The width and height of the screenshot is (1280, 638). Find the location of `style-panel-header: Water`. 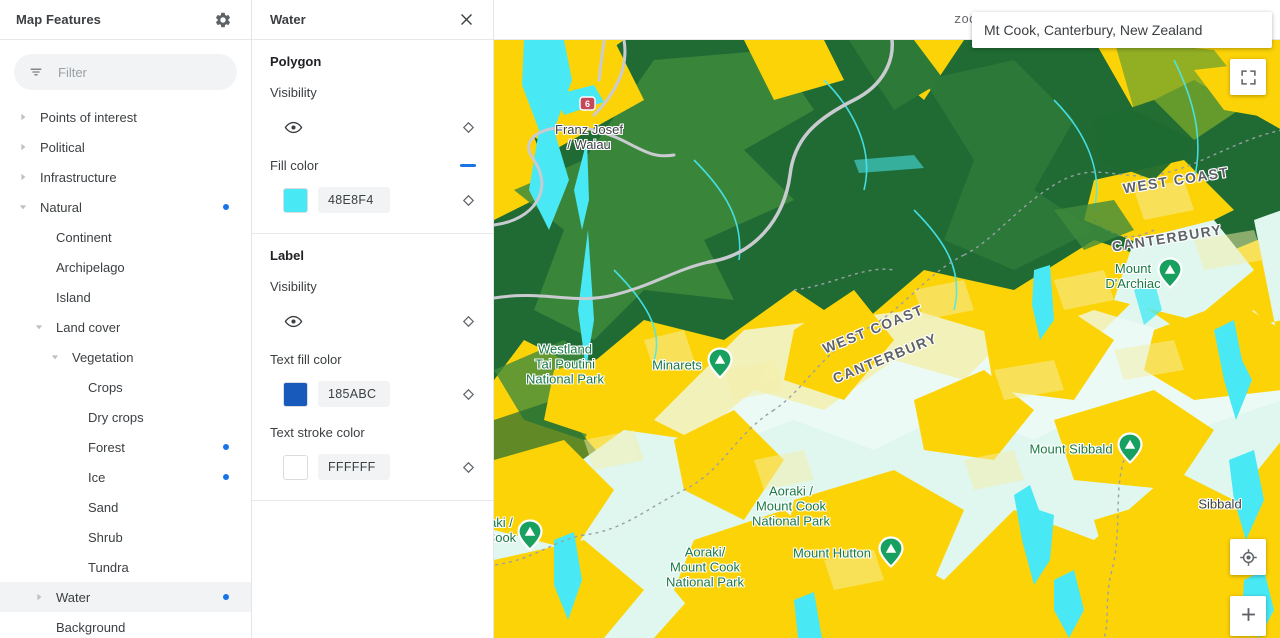

style-panel-header: Water is located at coordinates (372, 20).